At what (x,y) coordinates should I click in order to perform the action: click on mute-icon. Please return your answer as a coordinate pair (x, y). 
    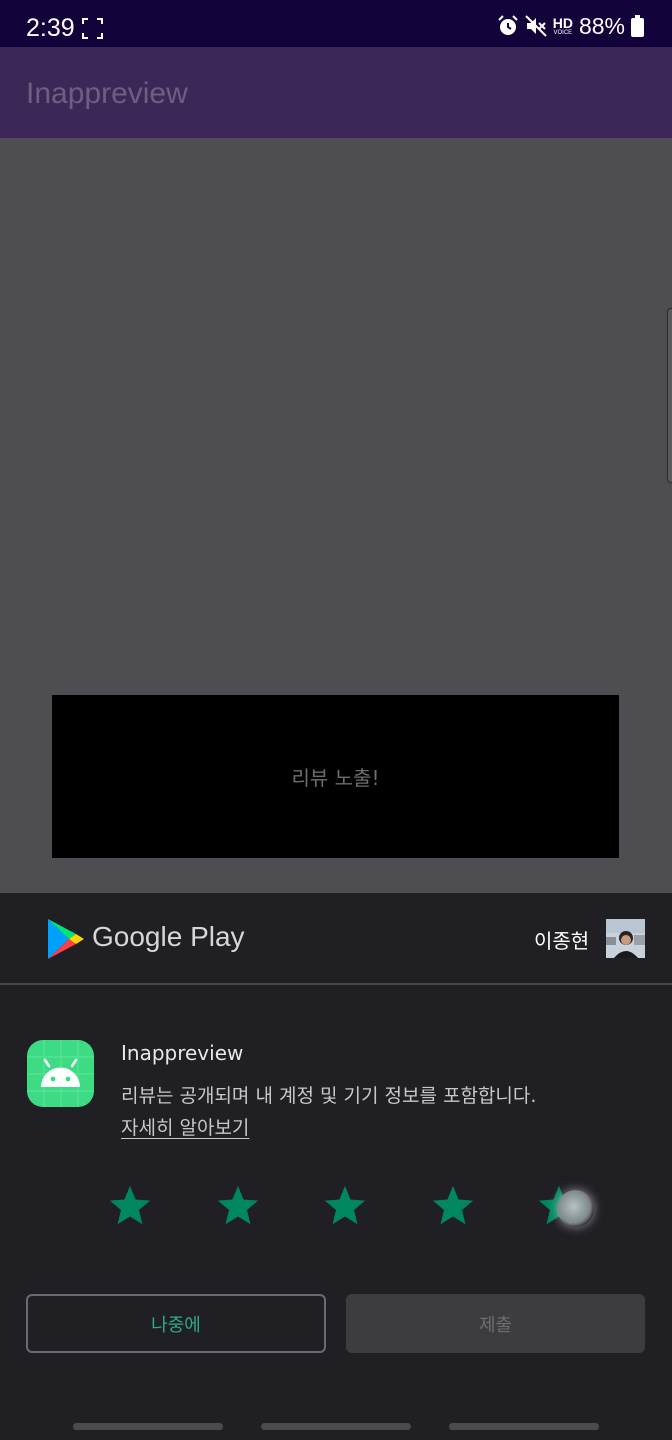
    Looking at the image, I should click on (536, 26).